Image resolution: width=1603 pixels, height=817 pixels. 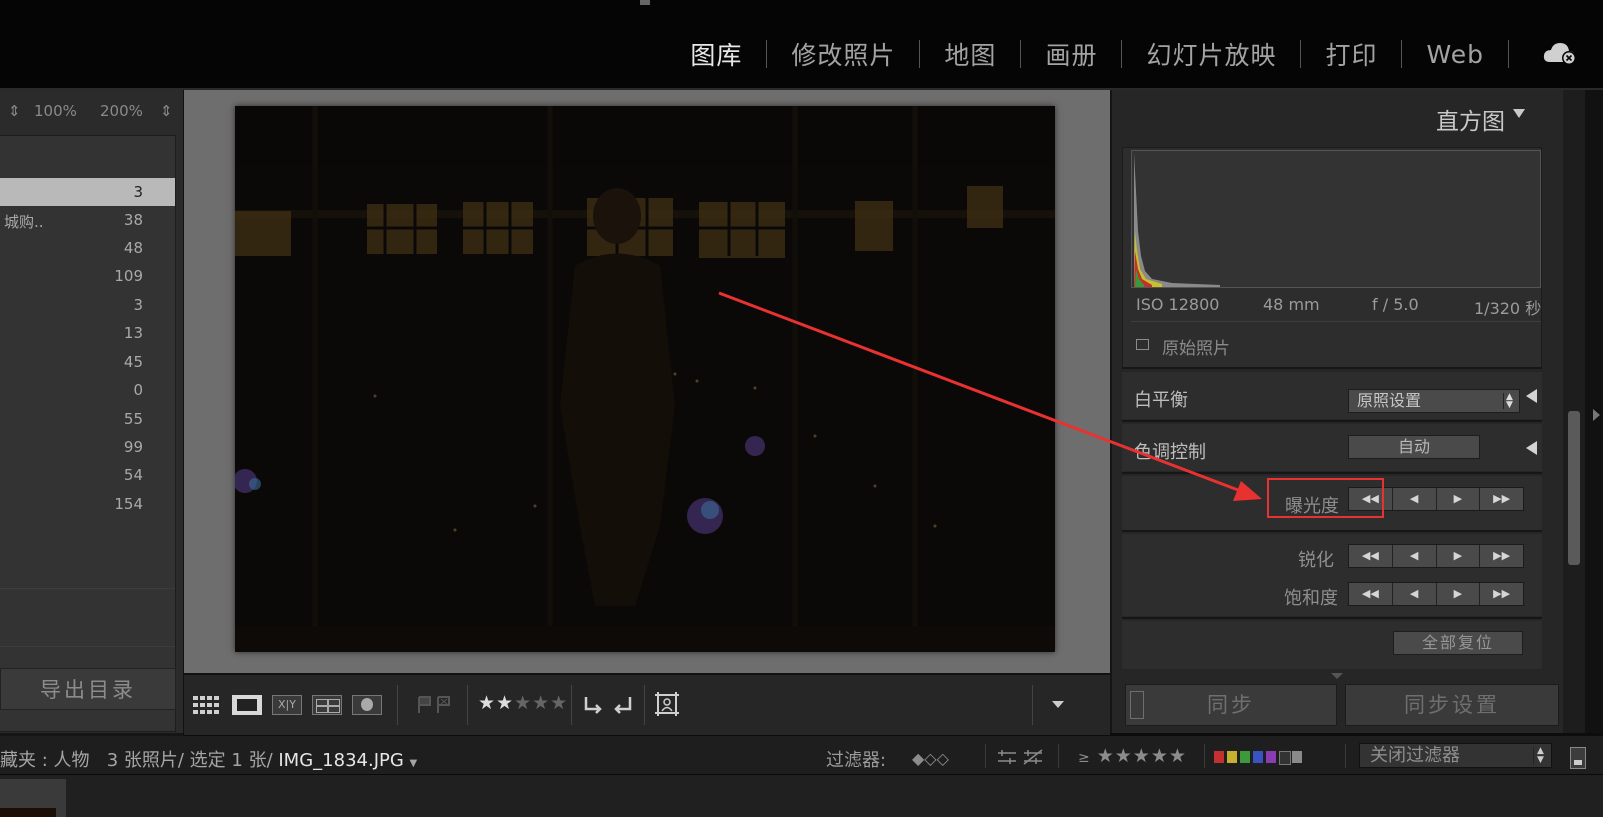 What do you see at coordinates (1414, 499) in the screenshot?
I see `exposure-decrease-icon: ◀` at bounding box center [1414, 499].